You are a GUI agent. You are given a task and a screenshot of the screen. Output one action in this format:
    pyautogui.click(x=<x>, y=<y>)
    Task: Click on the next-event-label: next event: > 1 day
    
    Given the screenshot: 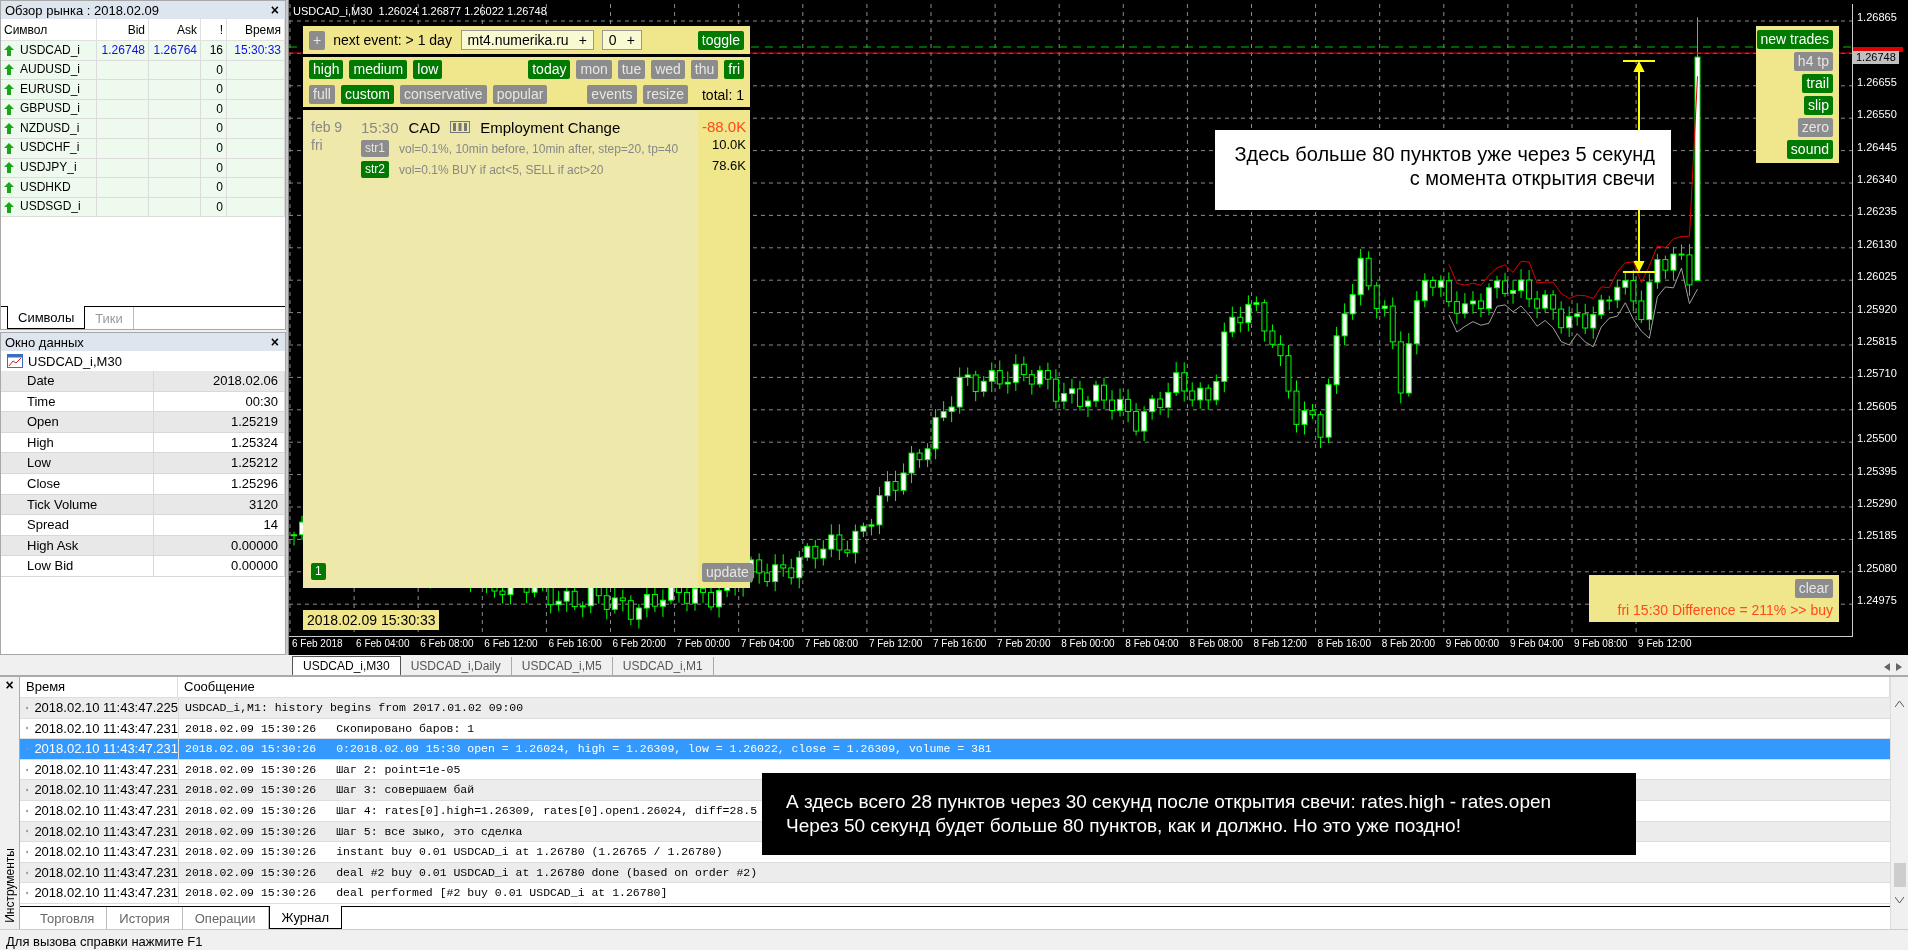 What is the action you would take?
    pyautogui.click(x=393, y=40)
    